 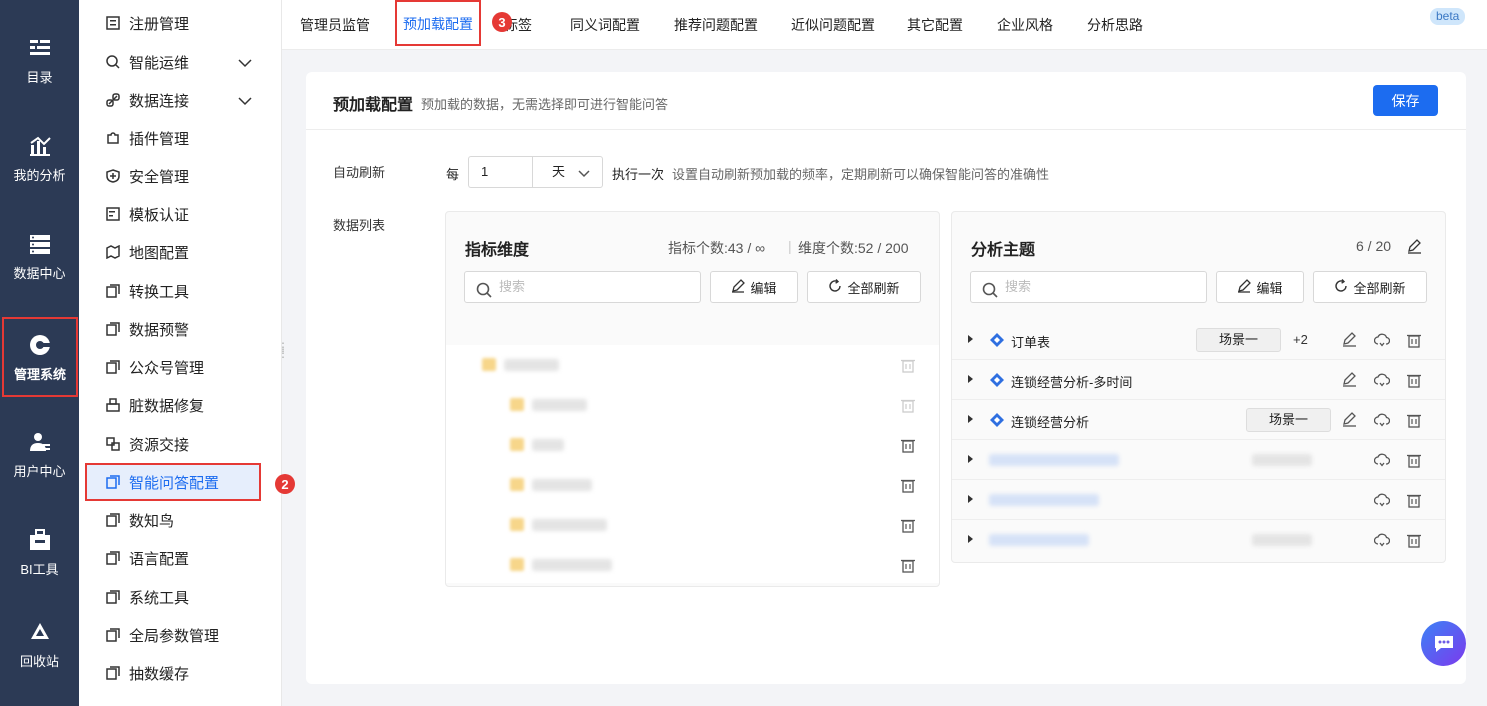 What do you see at coordinates (1269, 288) in the screenshot?
I see `edit-label: 编辑` at bounding box center [1269, 288].